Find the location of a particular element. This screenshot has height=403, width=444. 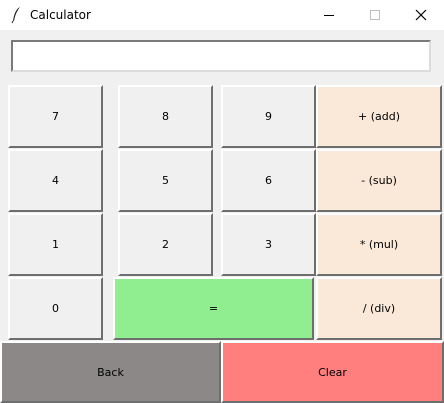

divide-button: / (div) is located at coordinates (379, 308).